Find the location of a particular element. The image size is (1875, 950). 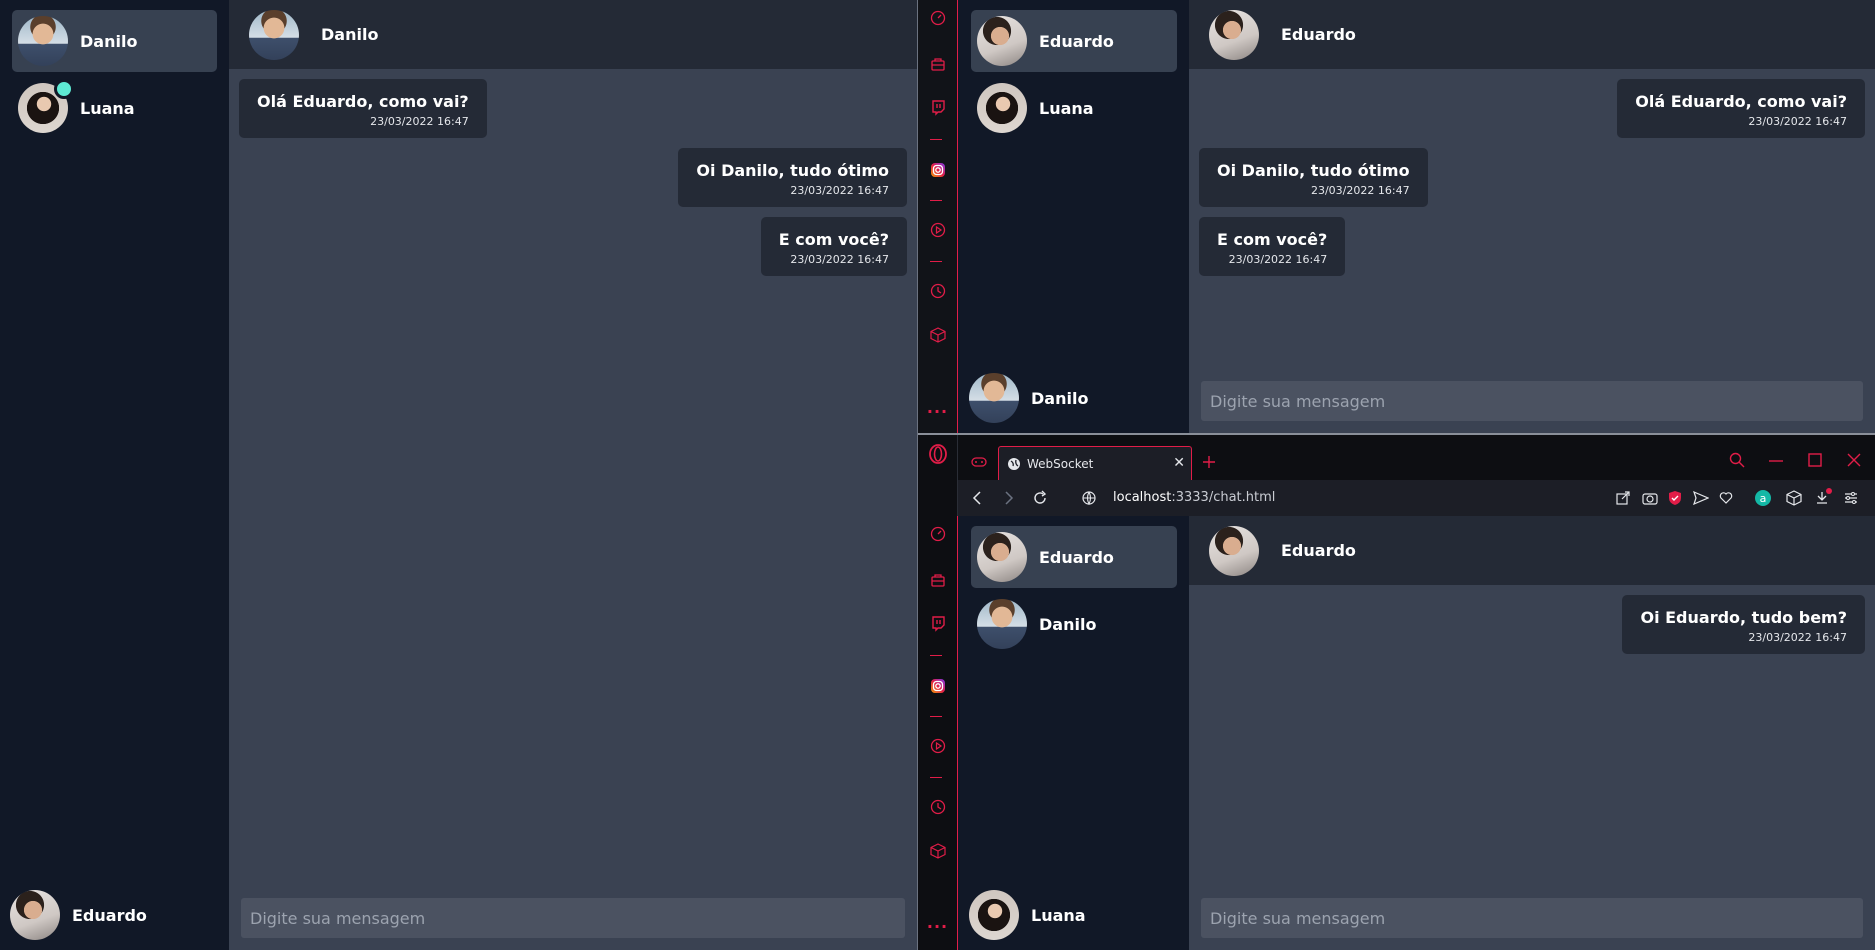

message-bubble: Oi Eduardo, tudo bem? 23/03/2022 16:47 is located at coordinates (1743, 624).